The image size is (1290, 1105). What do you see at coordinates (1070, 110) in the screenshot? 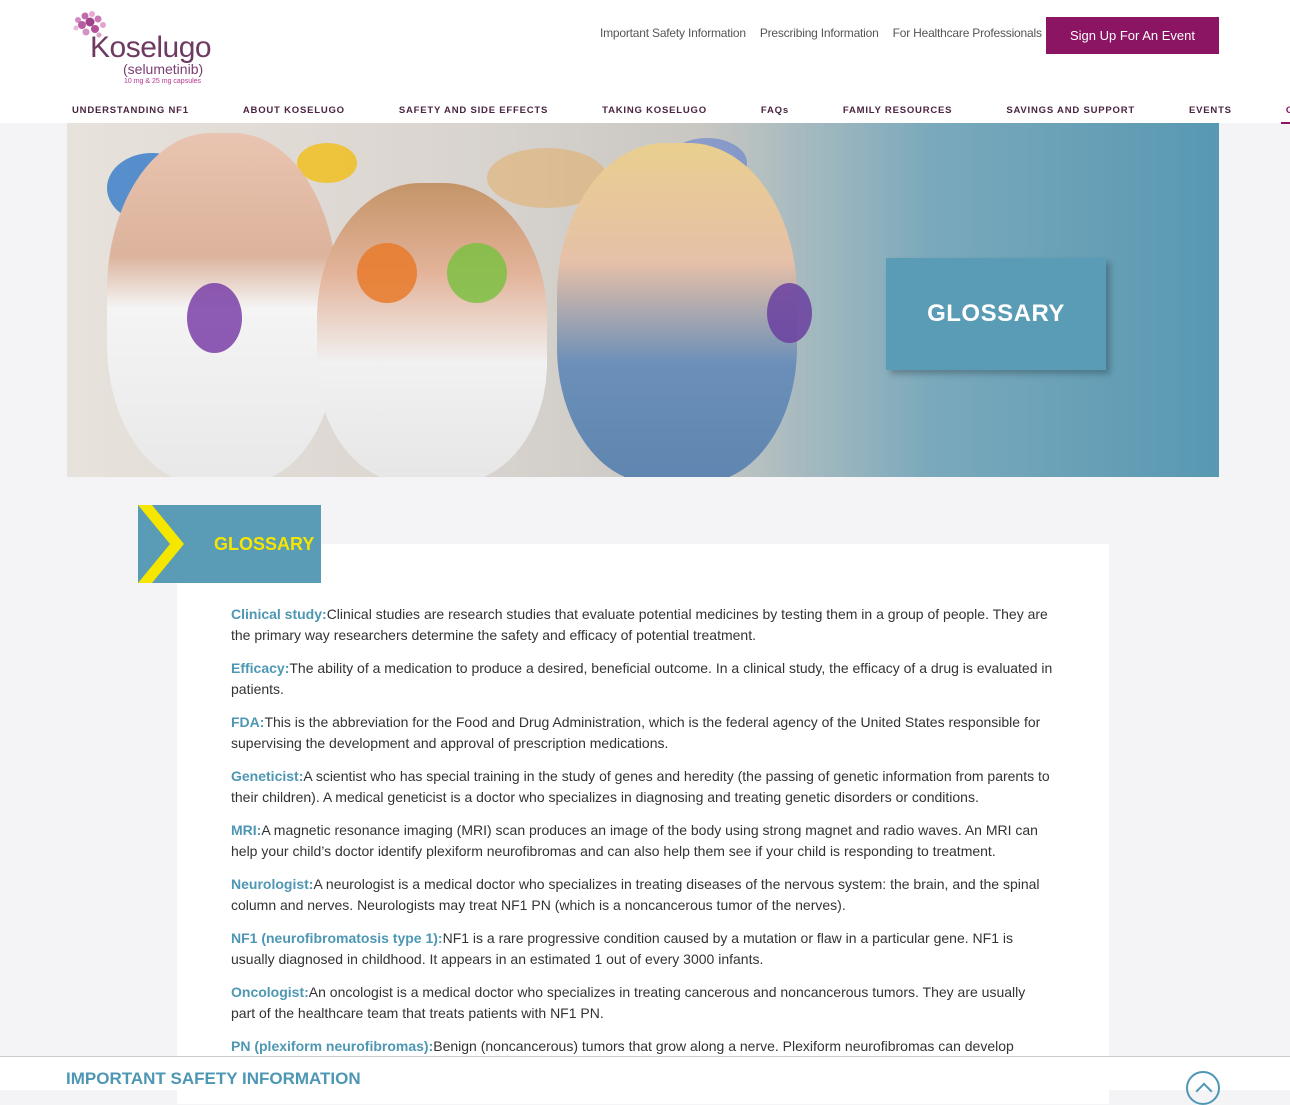
I see `nav-savings-support: SAVINGS AND SUPPORT` at bounding box center [1070, 110].